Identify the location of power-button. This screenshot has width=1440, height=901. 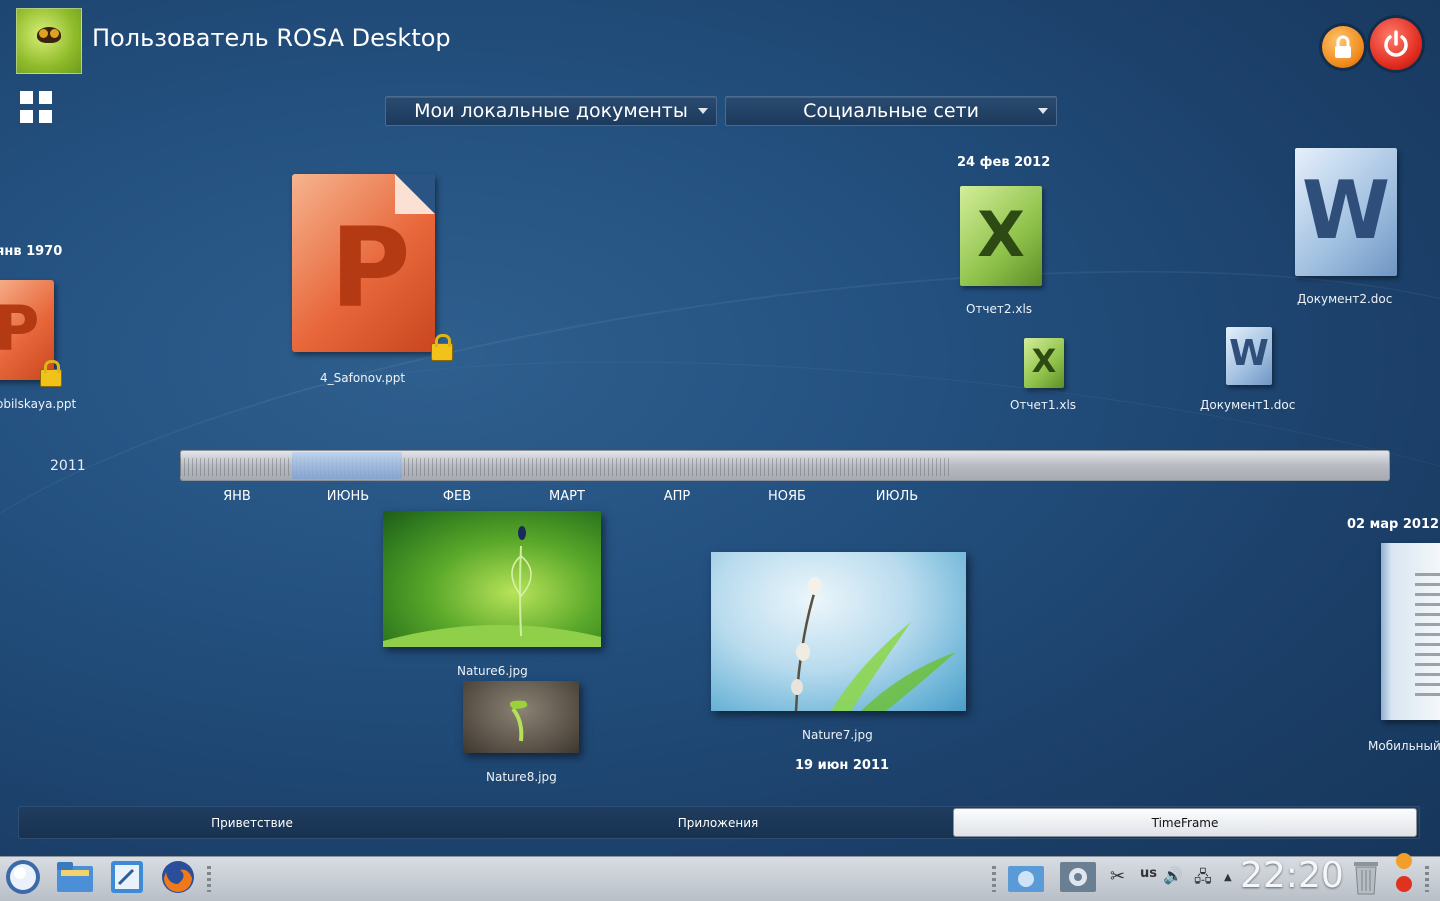
(1396, 44).